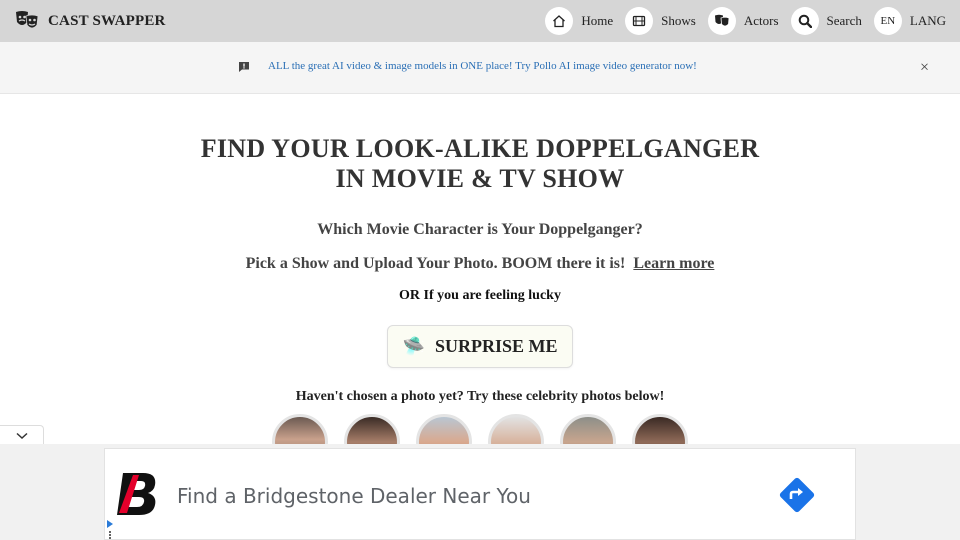 The image size is (960, 540). I want to click on chevron-down-icon, so click(21, 435).